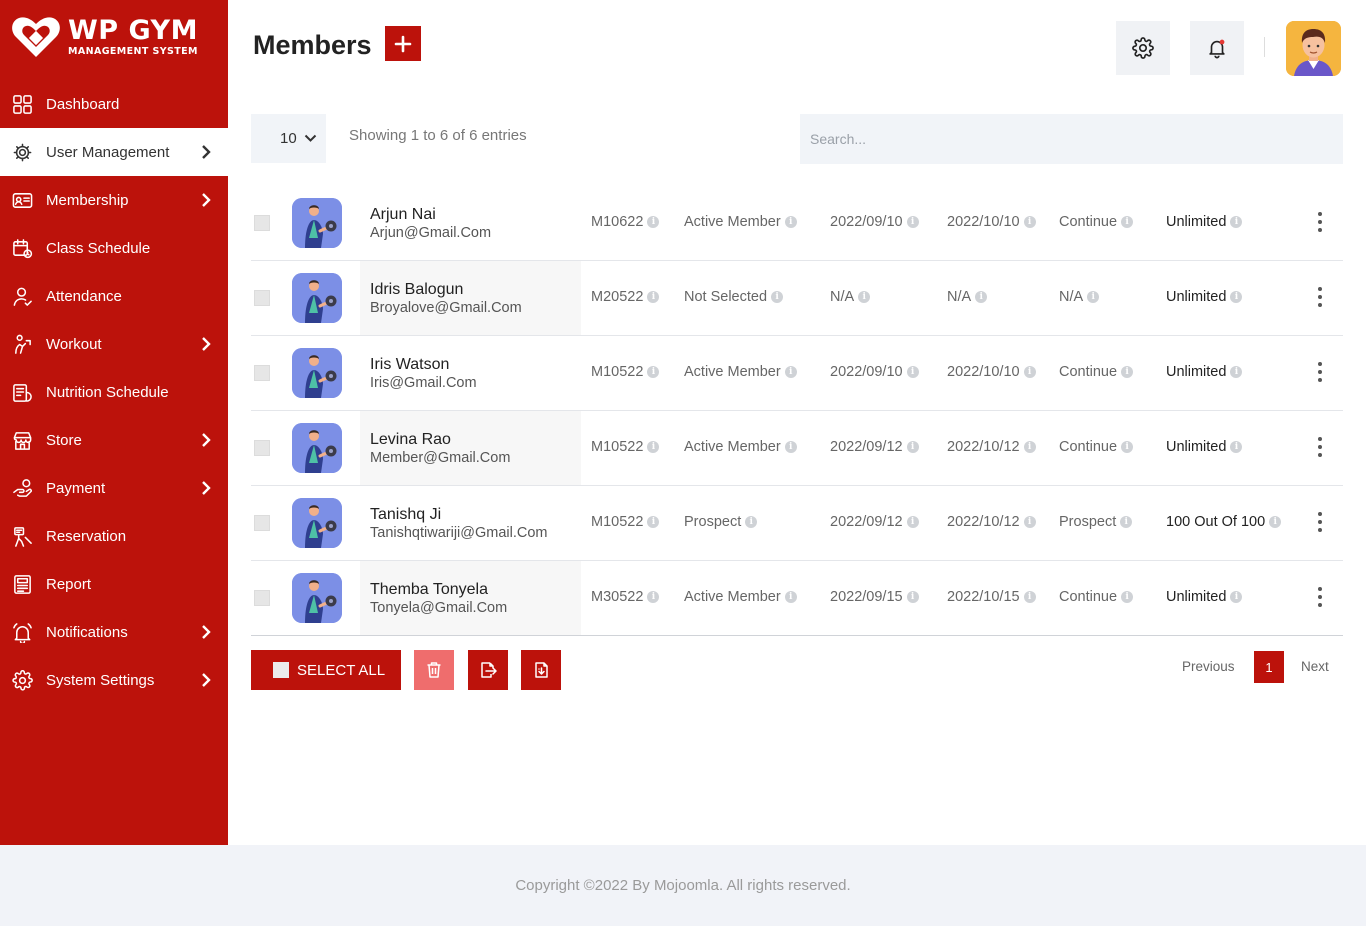  What do you see at coordinates (114, 440) in the screenshot?
I see `sidebar-item-store: Store` at bounding box center [114, 440].